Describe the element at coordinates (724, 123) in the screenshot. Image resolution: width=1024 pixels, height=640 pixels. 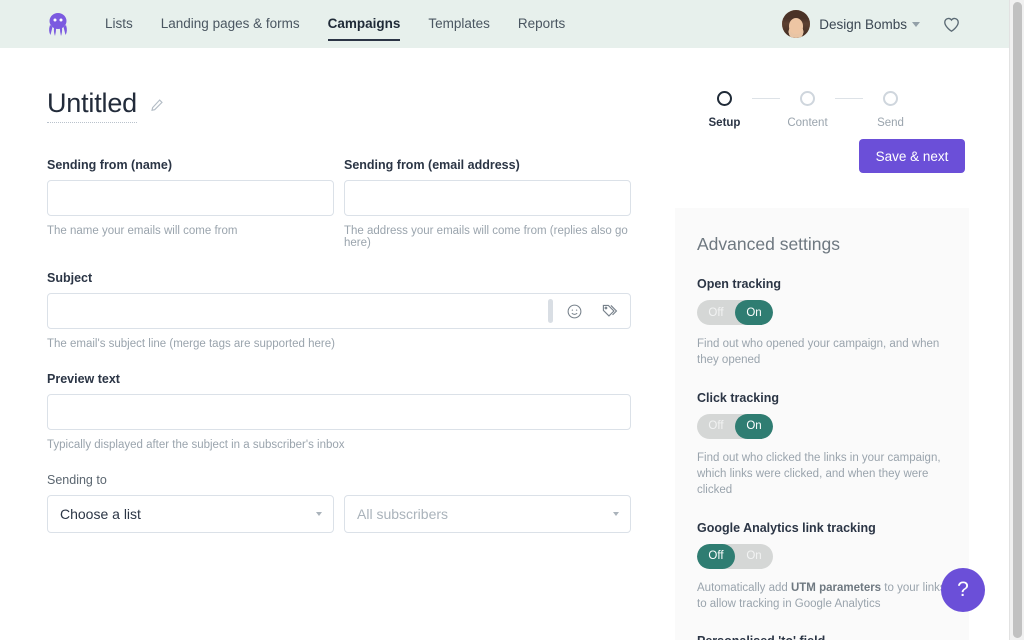
I see `step-setup-label: Setup` at that location.